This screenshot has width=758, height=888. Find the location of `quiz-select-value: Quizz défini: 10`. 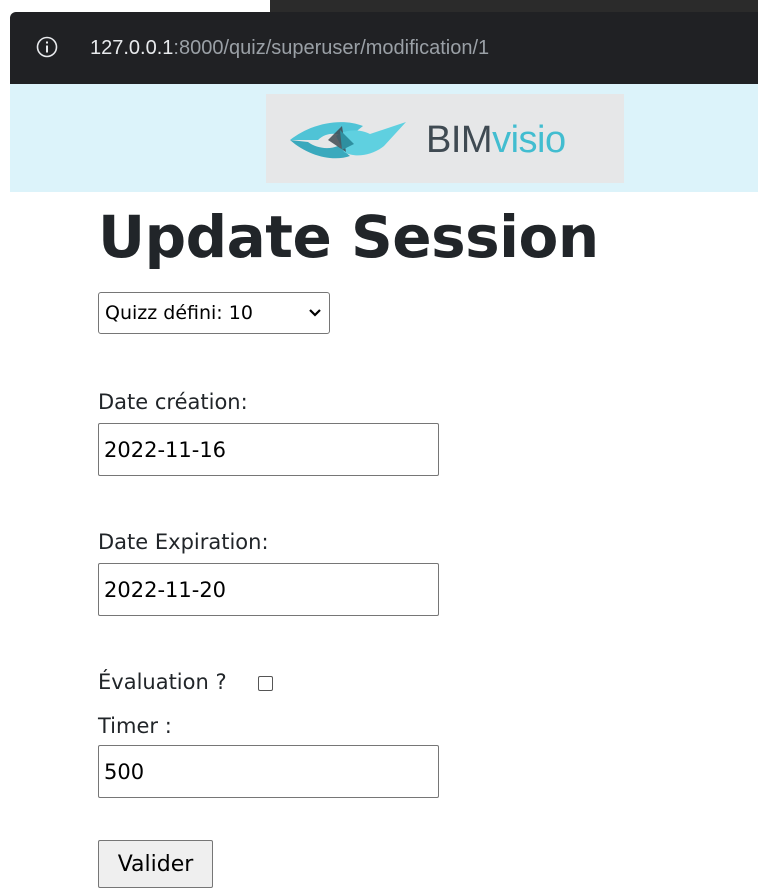

quiz-select-value: Quizz défini: 10 is located at coordinates (179, 313).